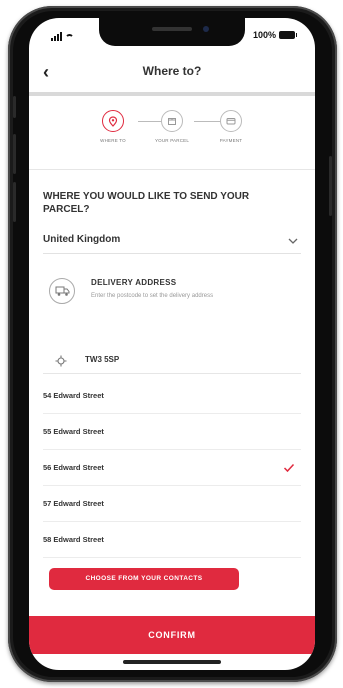 This screenshot has width=343, height=688. I want to click on home-indicator, so click(172, 662).